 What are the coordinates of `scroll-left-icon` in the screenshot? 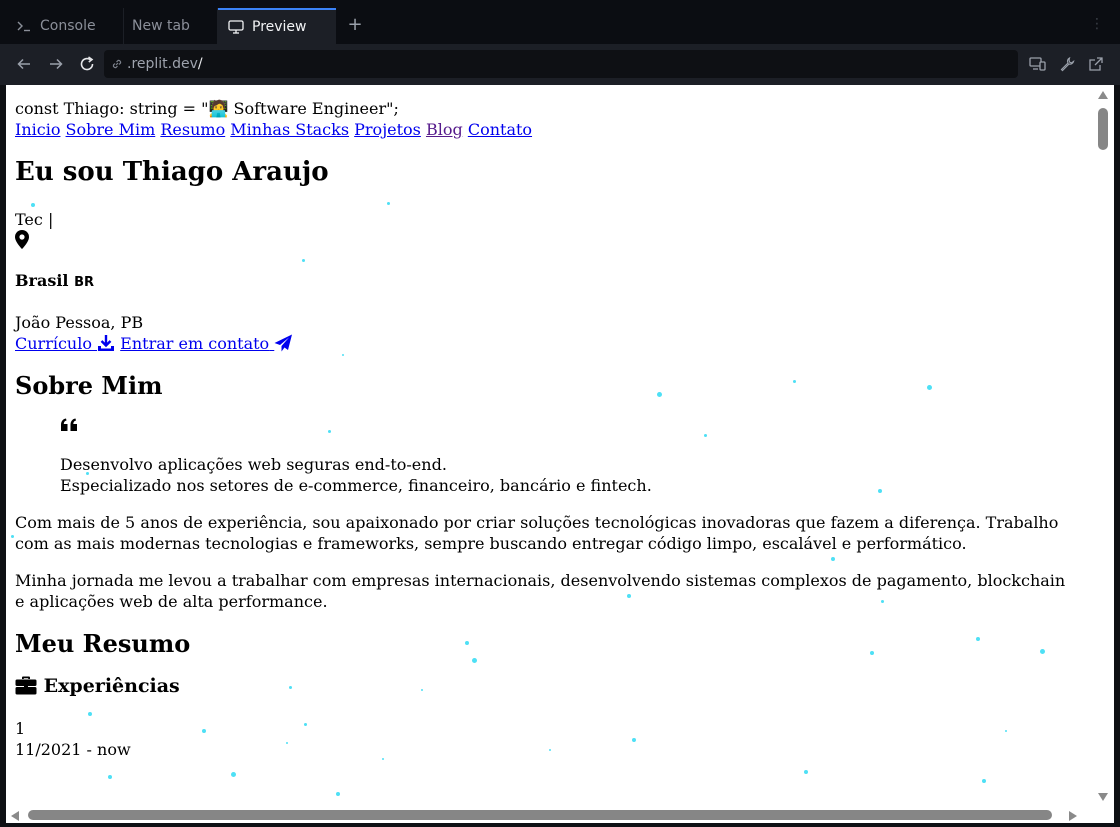 It's located at (15, 816).